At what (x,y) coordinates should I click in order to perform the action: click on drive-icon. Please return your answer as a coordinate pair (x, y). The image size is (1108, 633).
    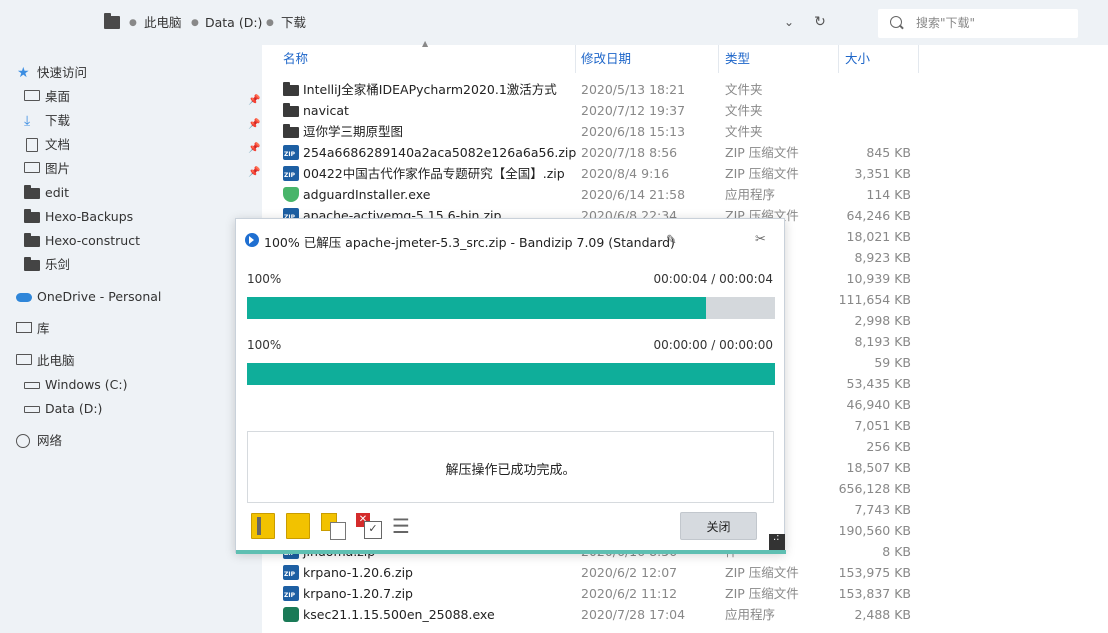
    Looking at the image, I should click on (32, 385).